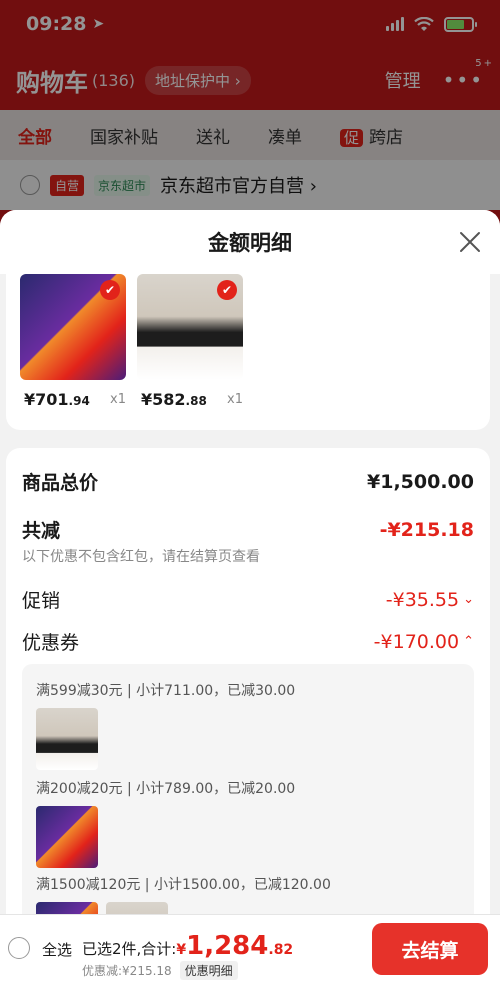  What do you see at coordinates (248, 599) in the screenshot?
I see `promo-row: 促销 -¥35.55 ⌄` at bounding box center [248, 599].